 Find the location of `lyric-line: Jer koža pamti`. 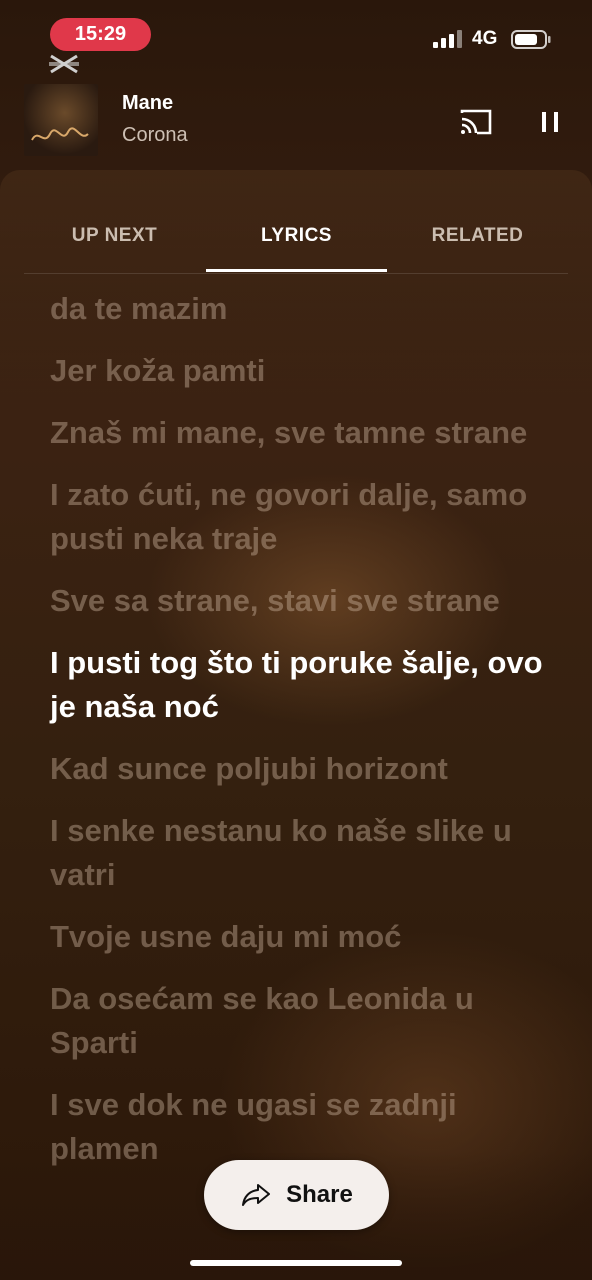

lyric-line: Jer koža pamti is located at coordinates (305, 371).